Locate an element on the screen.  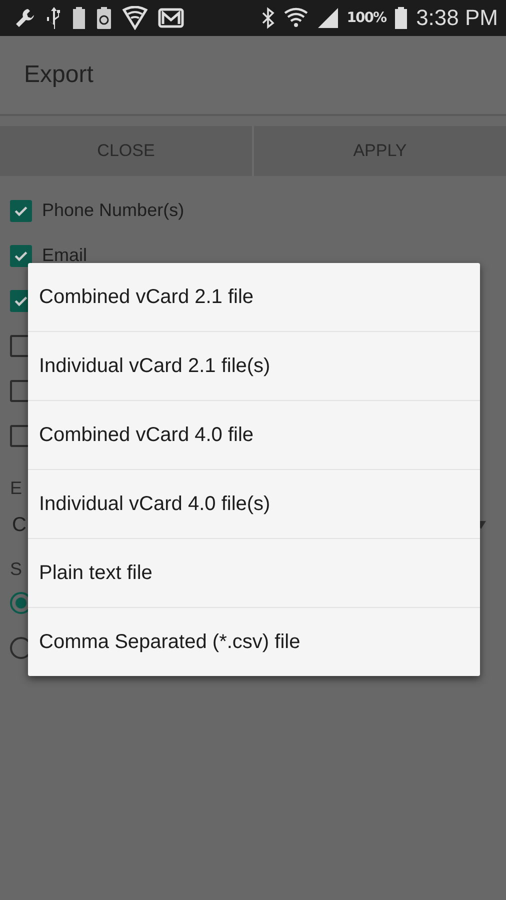
field-label: Phone Number(s) is located at coordinates (113, 210).